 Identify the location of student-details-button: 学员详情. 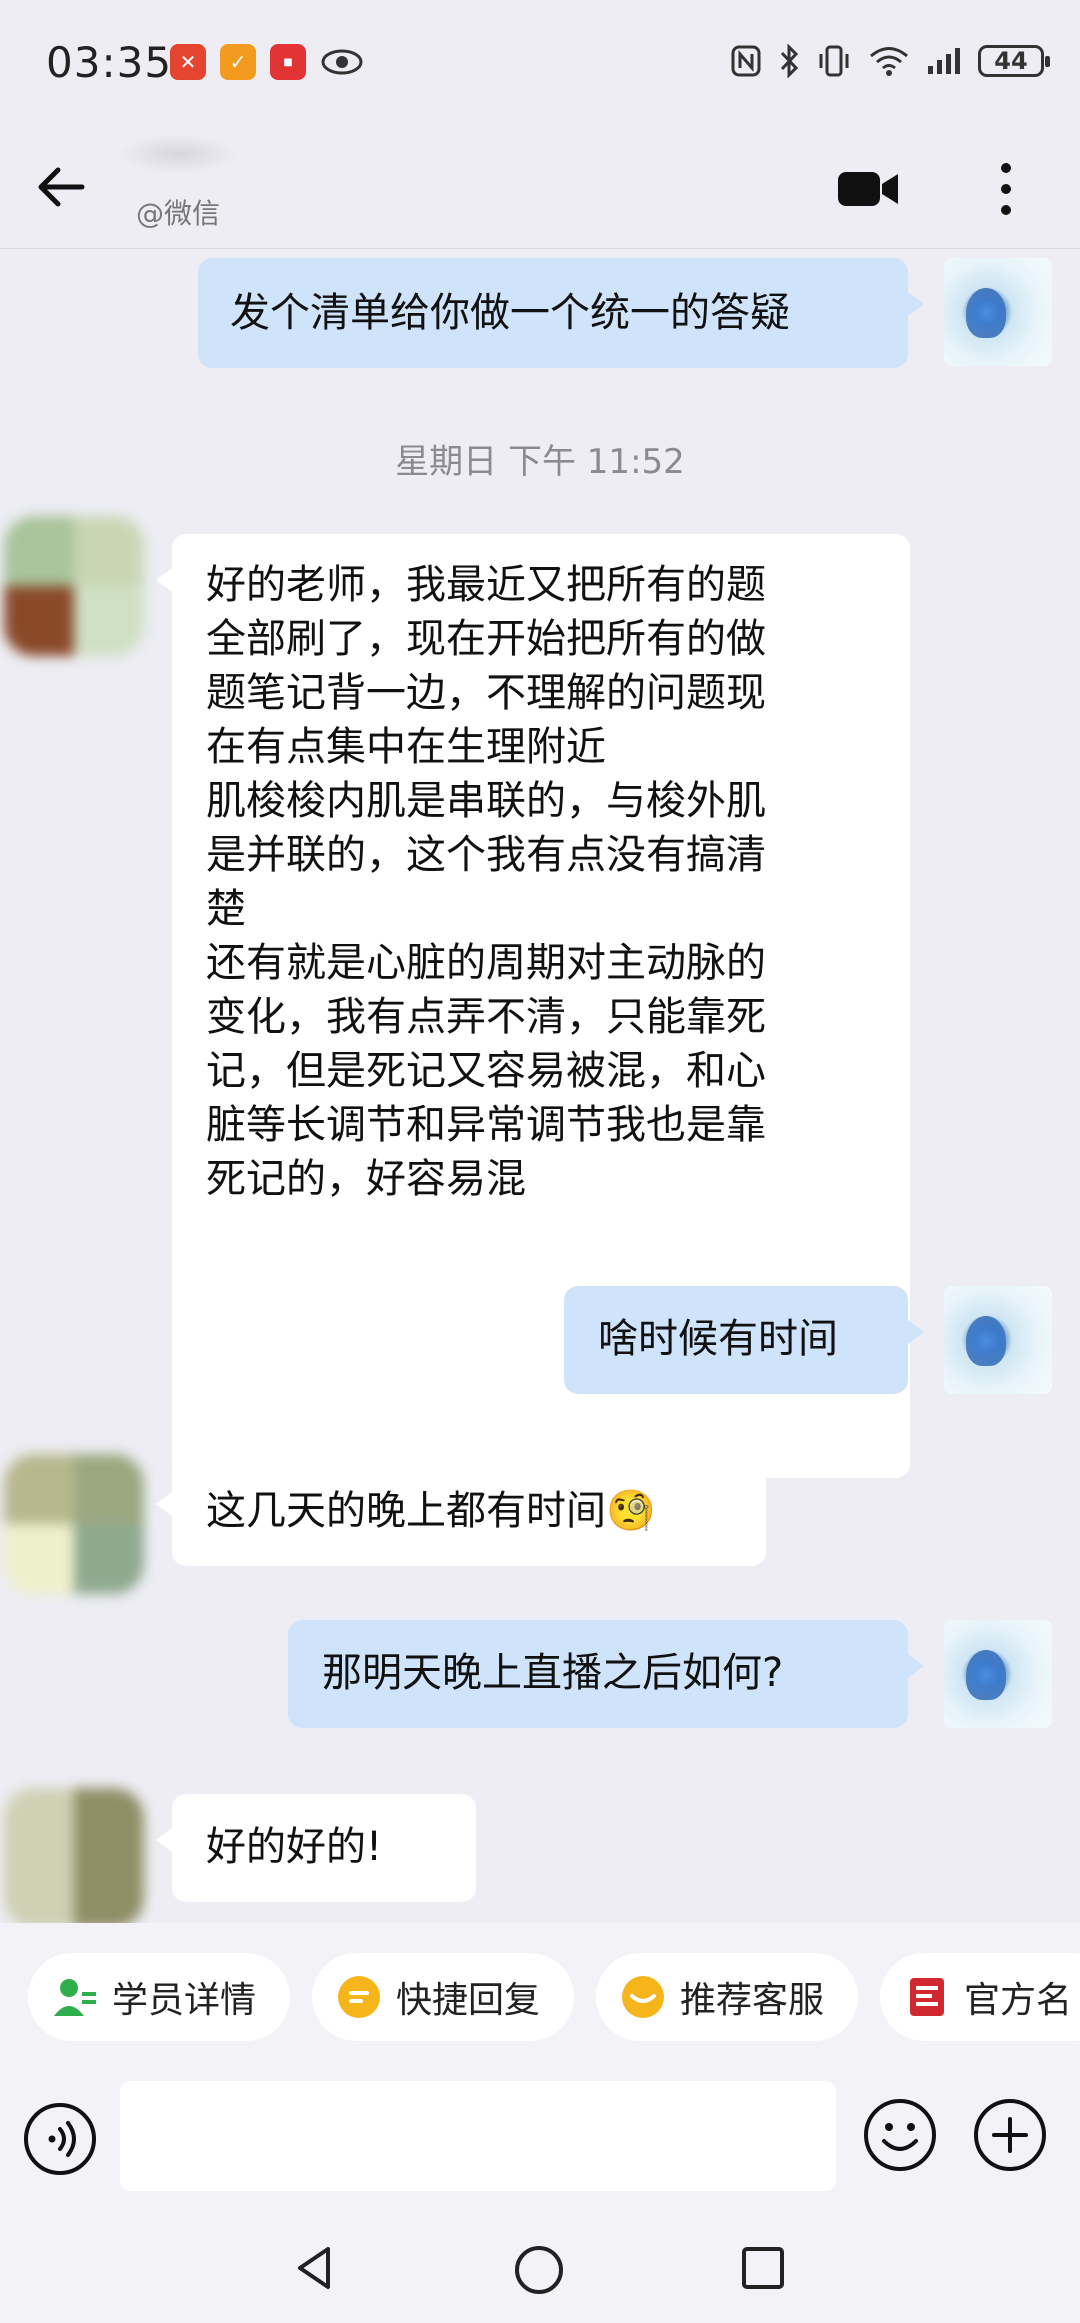
(159, 1997).